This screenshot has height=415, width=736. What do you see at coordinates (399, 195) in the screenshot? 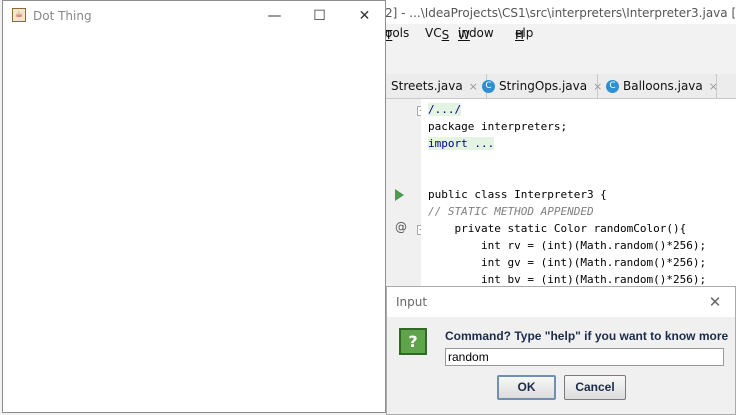
I see `run-icon` at bounding box center [399, 195].